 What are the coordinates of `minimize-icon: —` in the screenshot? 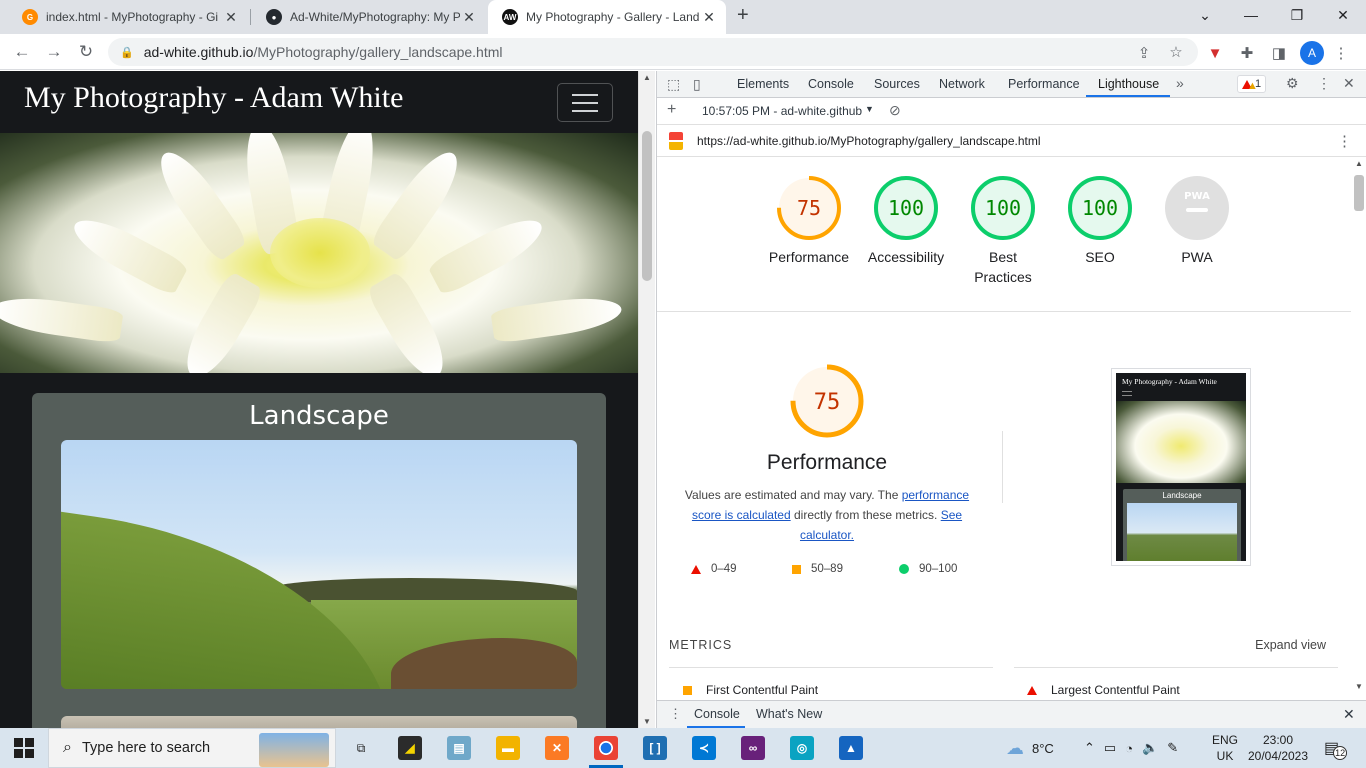 It's located at (1251, 15).